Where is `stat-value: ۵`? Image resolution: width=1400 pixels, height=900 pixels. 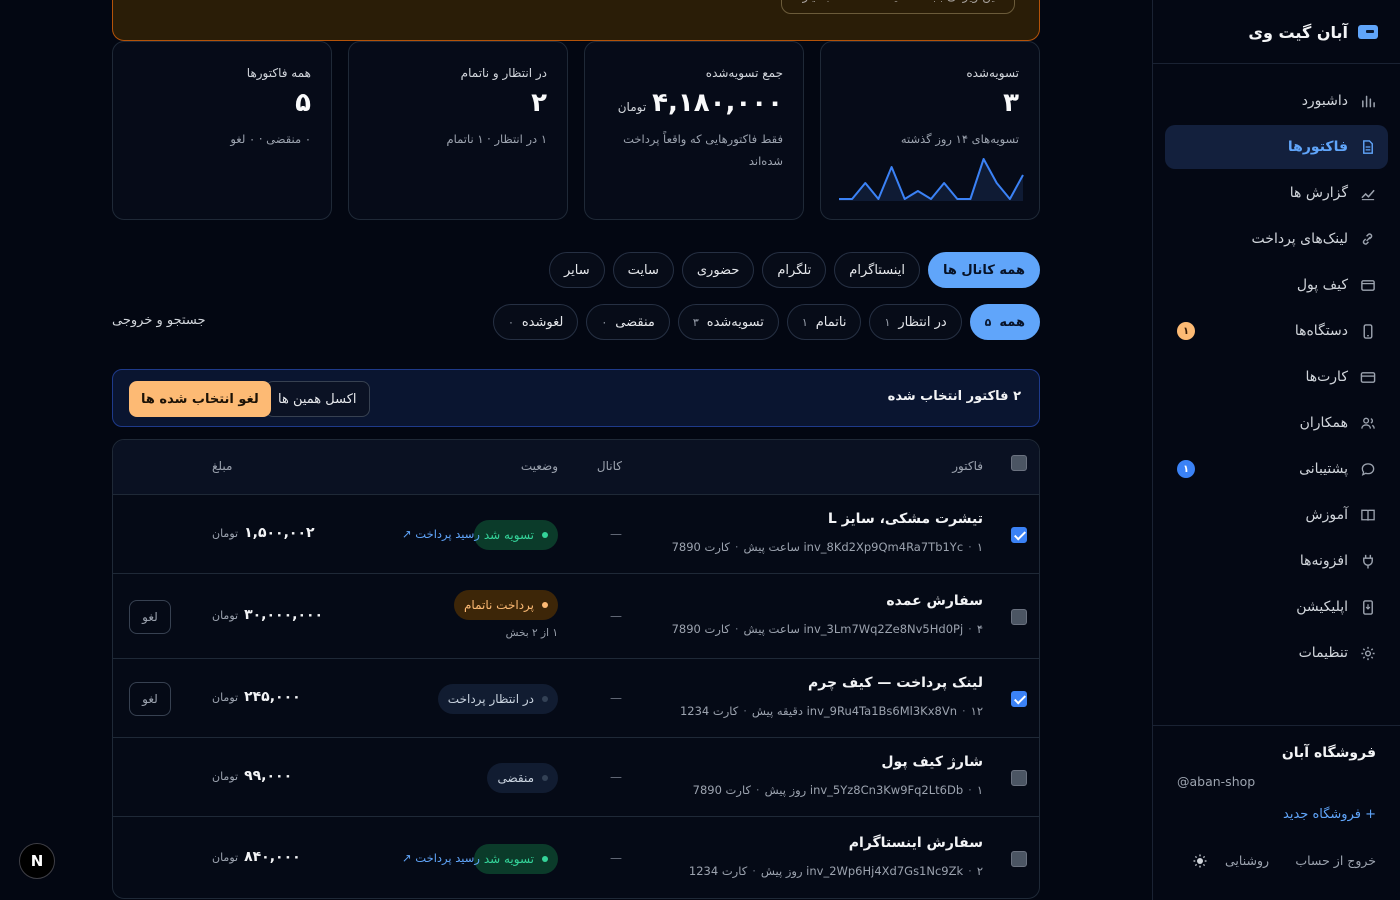
stat-value: ۵ is located at coordinates (303, 103).